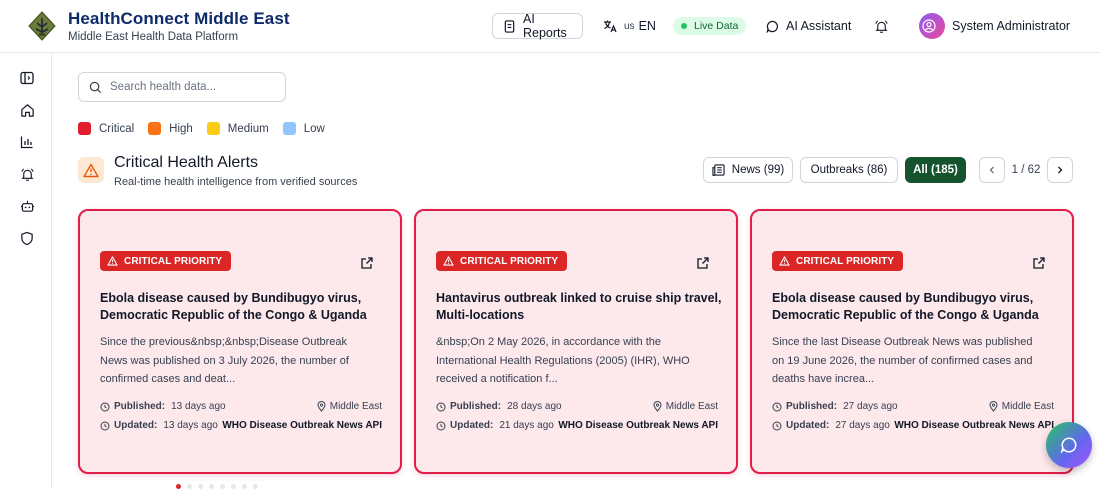 The image size is (1100, 489). I want to click on language-code: EN, so click(647, 26).